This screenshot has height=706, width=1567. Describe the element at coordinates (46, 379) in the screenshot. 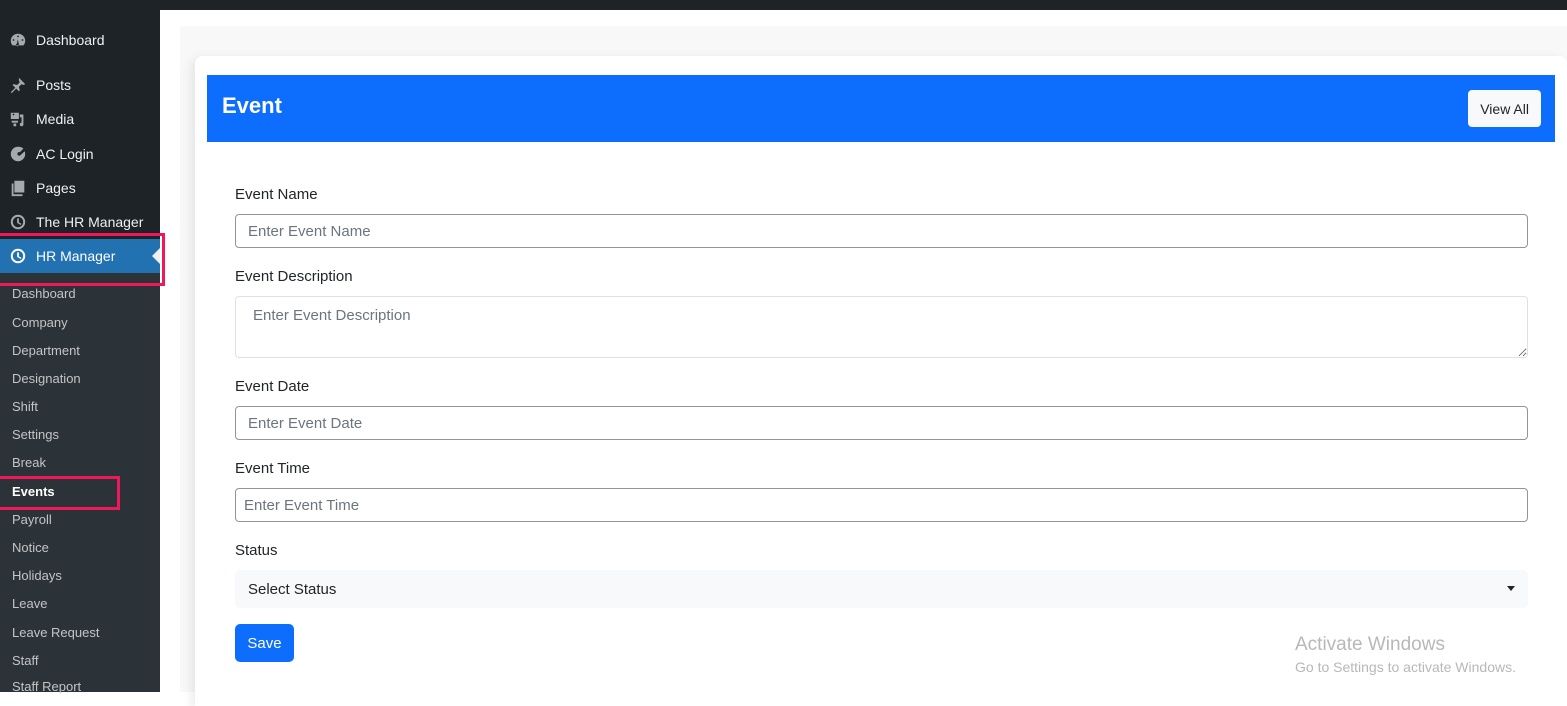

I see `submenu-item-designation: Designation` at that location.